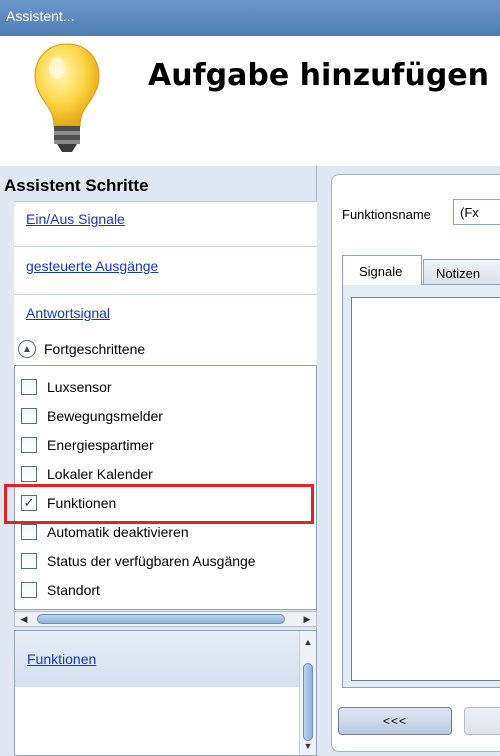 The image size is (500, 756). I want to click on option-label: Lokaler Kalender, so click(100, 474).